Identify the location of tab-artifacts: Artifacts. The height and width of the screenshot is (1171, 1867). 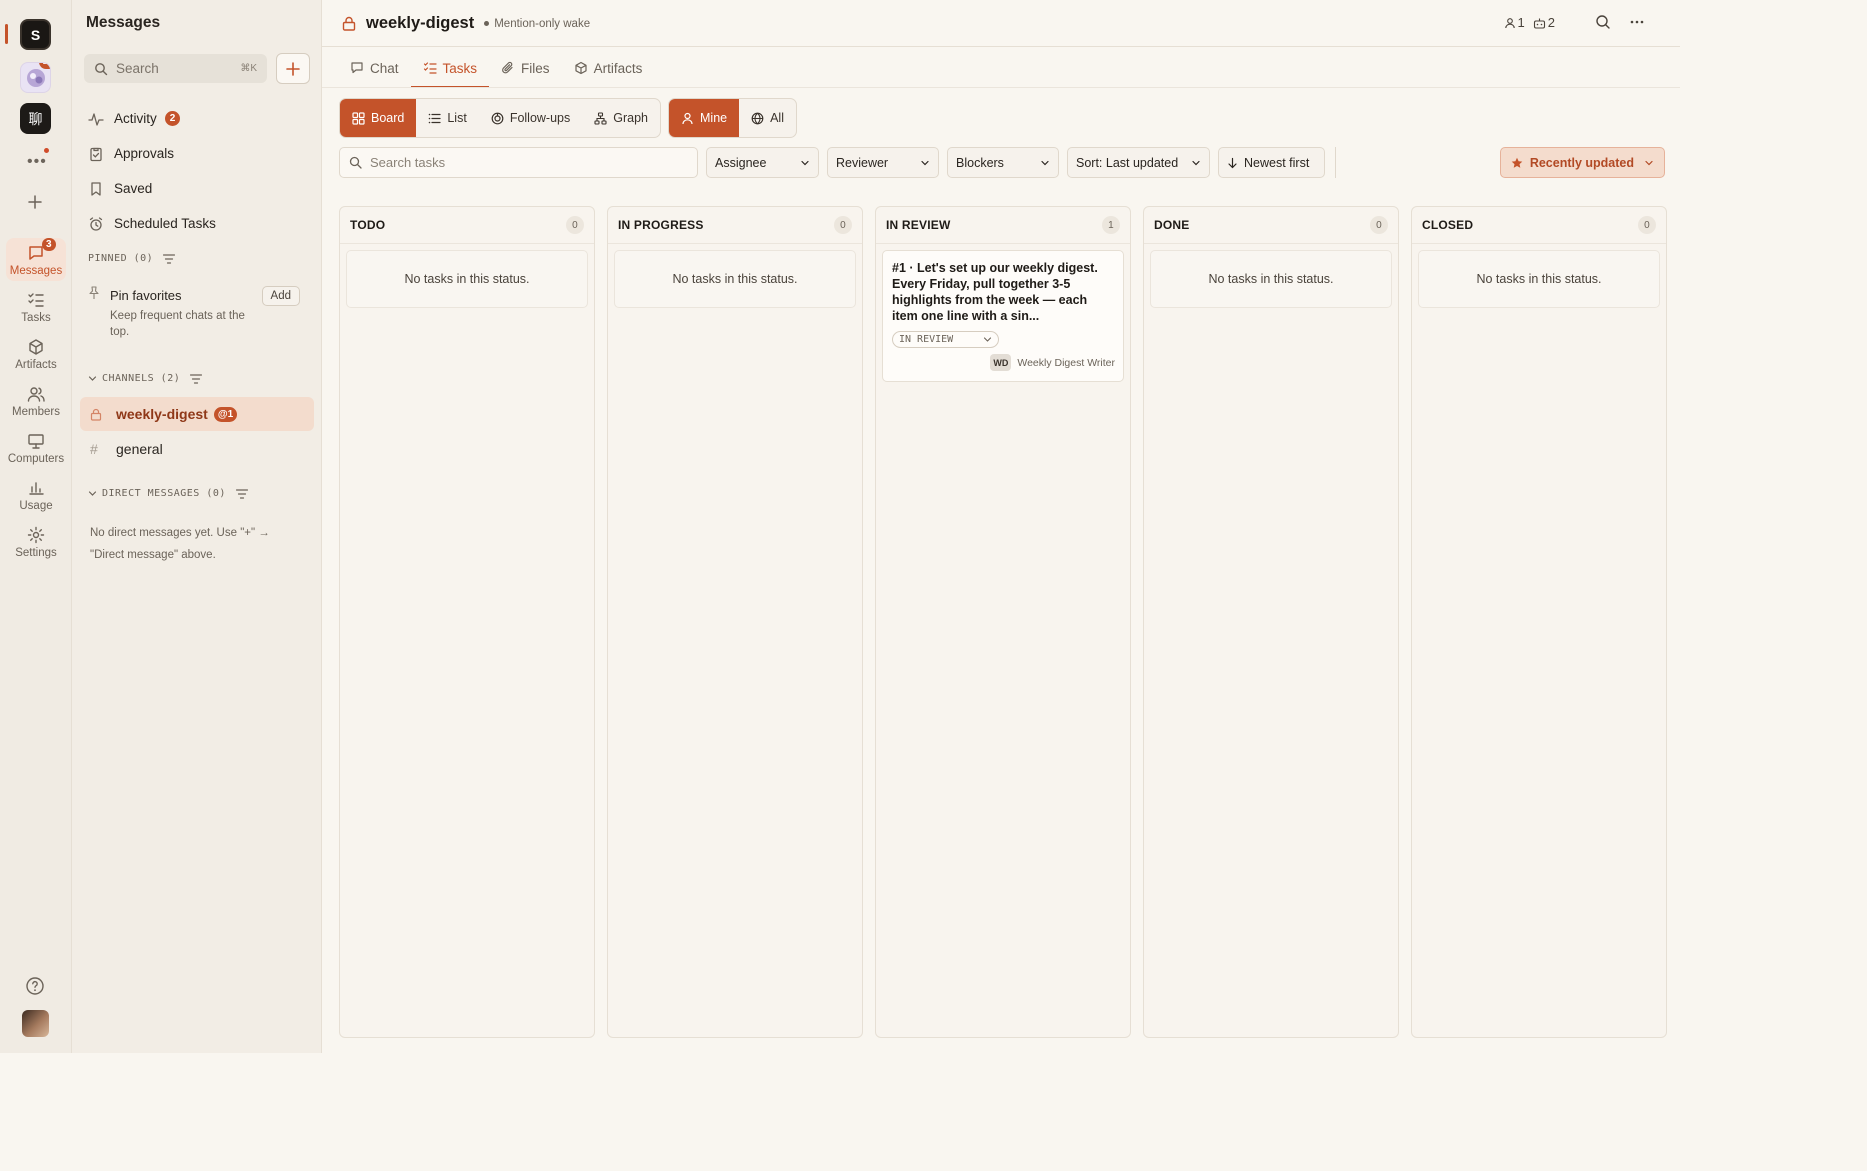
(608, 68).